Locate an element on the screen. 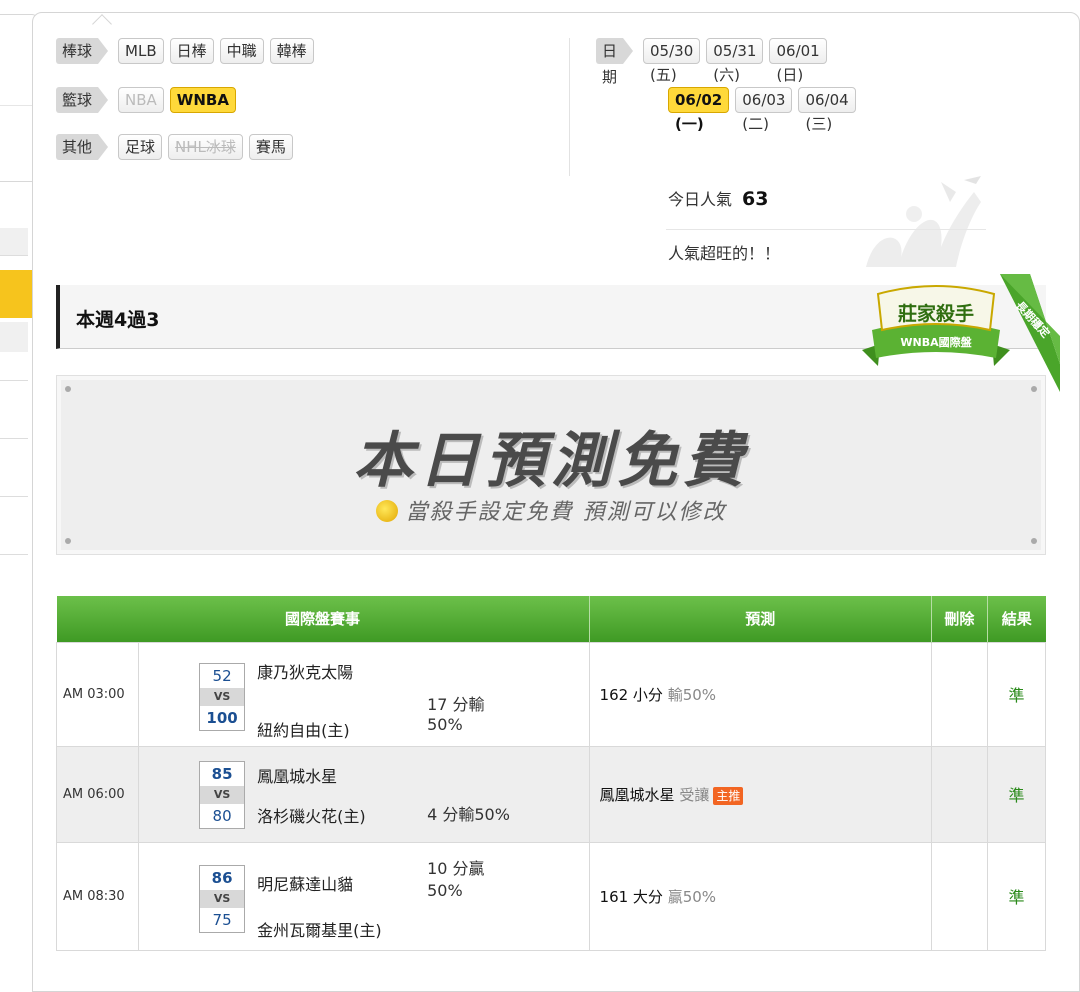 The width and height of the screenshot is (1080, 992). category-other: 其他 is located at coordinates (82, 147).